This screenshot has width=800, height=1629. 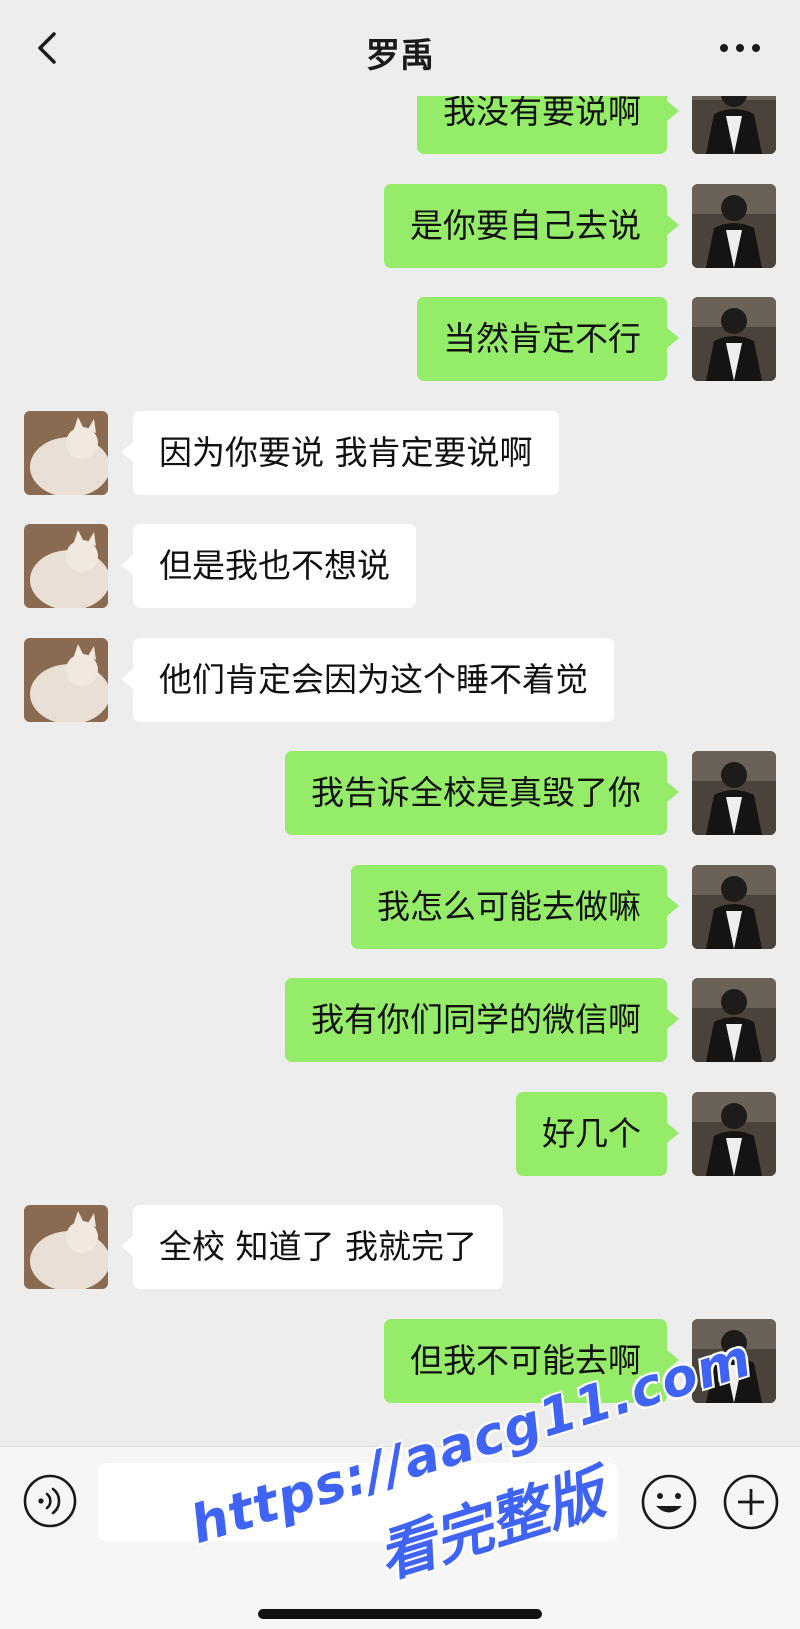 What do you see at coordinates (400, 340) in the screenshot?
I see `message-row: 当然肯定不行` at bounding box center [400, 340].